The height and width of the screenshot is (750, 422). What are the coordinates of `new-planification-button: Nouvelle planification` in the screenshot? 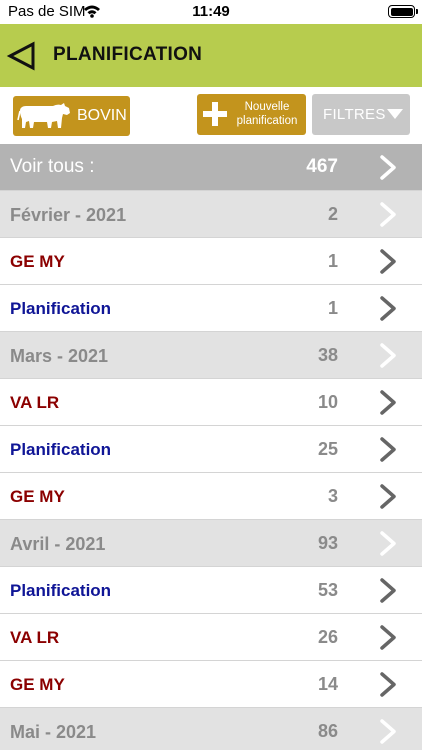 It's located at (251, 114).